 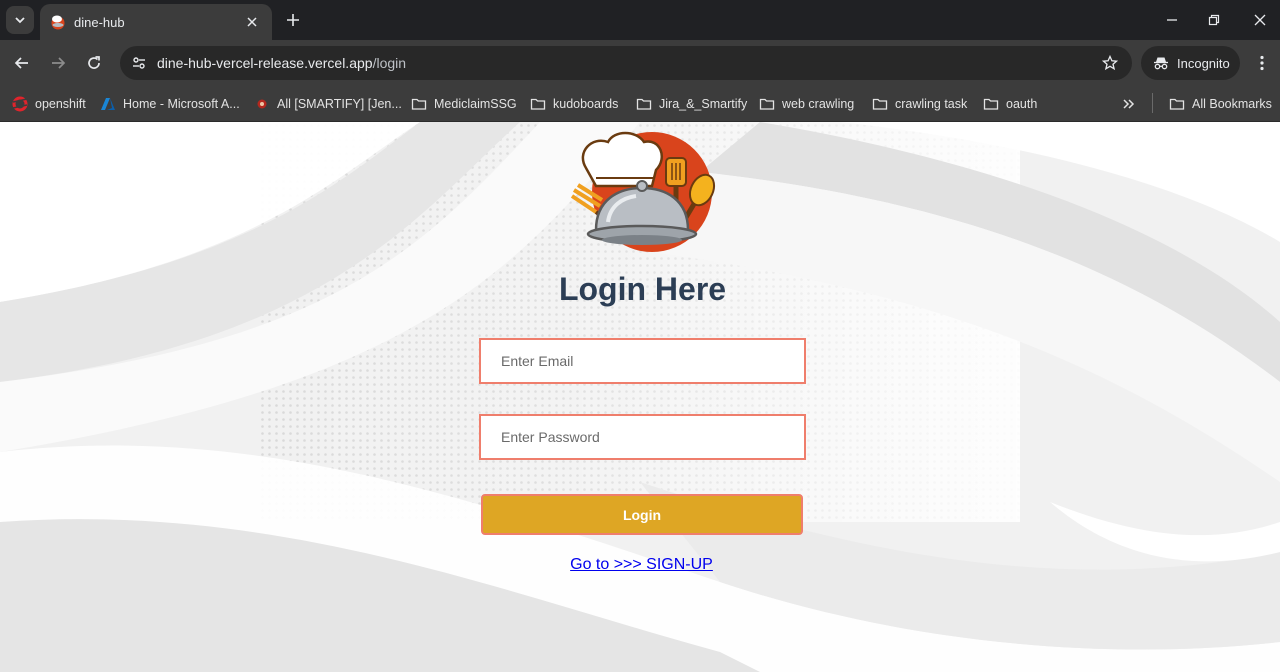 I want to click on url-text: dine-hub-vercel-release.vercel.app/login, so click(x=281, y=63).